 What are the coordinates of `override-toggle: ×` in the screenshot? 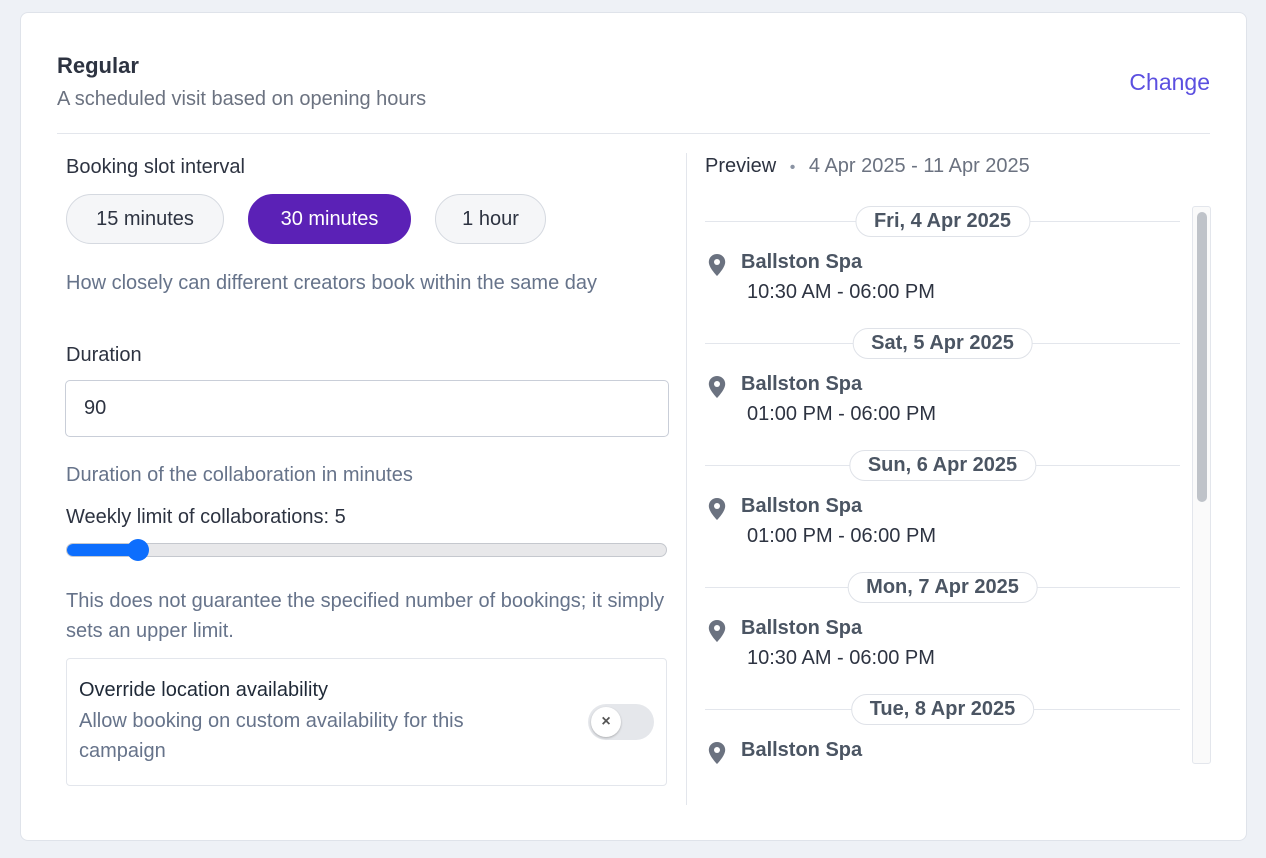 It's located at (621, 722).